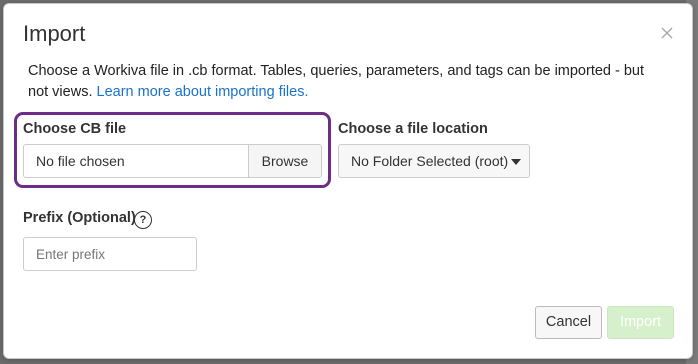 This screenshot has width=698, height=364. What do you see at coordinates (79, 218) in the screenshot?
I see `prefix-label: Prefix (Optional)` at bounding box center [79, 218].